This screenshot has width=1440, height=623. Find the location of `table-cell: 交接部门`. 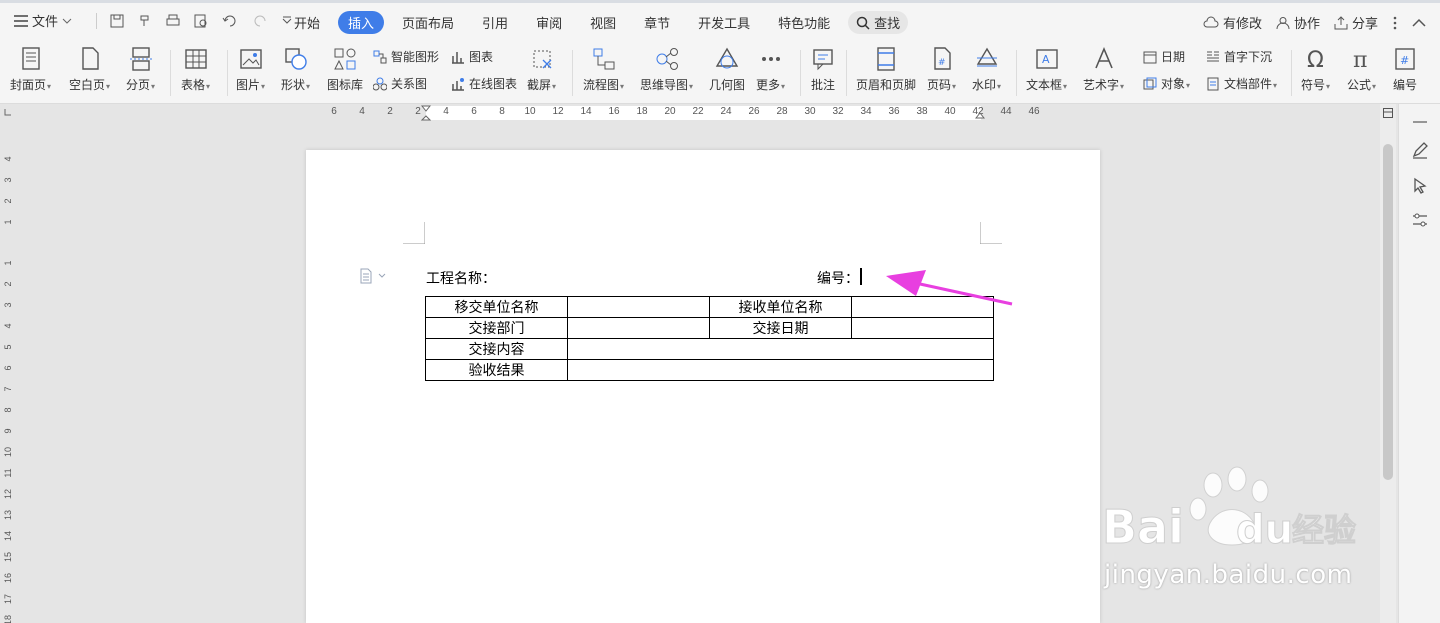

table-cell: 交接部门 is located at coordinates (496, 328).